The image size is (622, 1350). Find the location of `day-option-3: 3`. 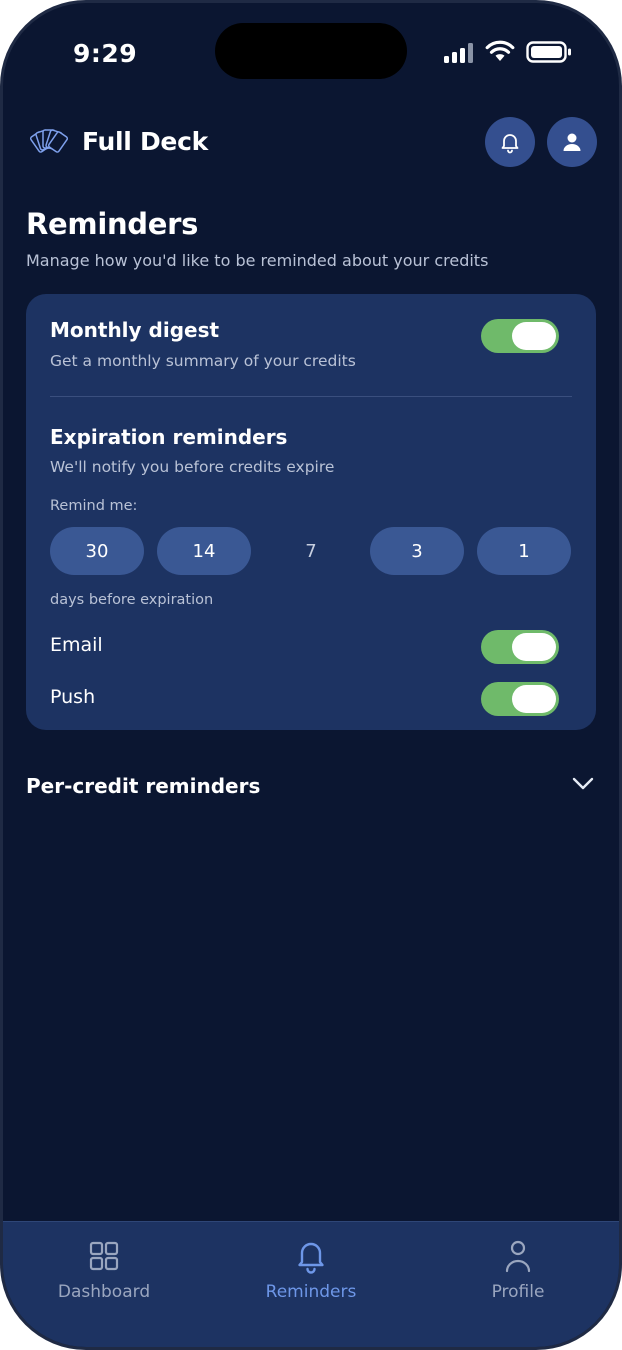

day-option-3: 3 is located at coordinates (417, 551).